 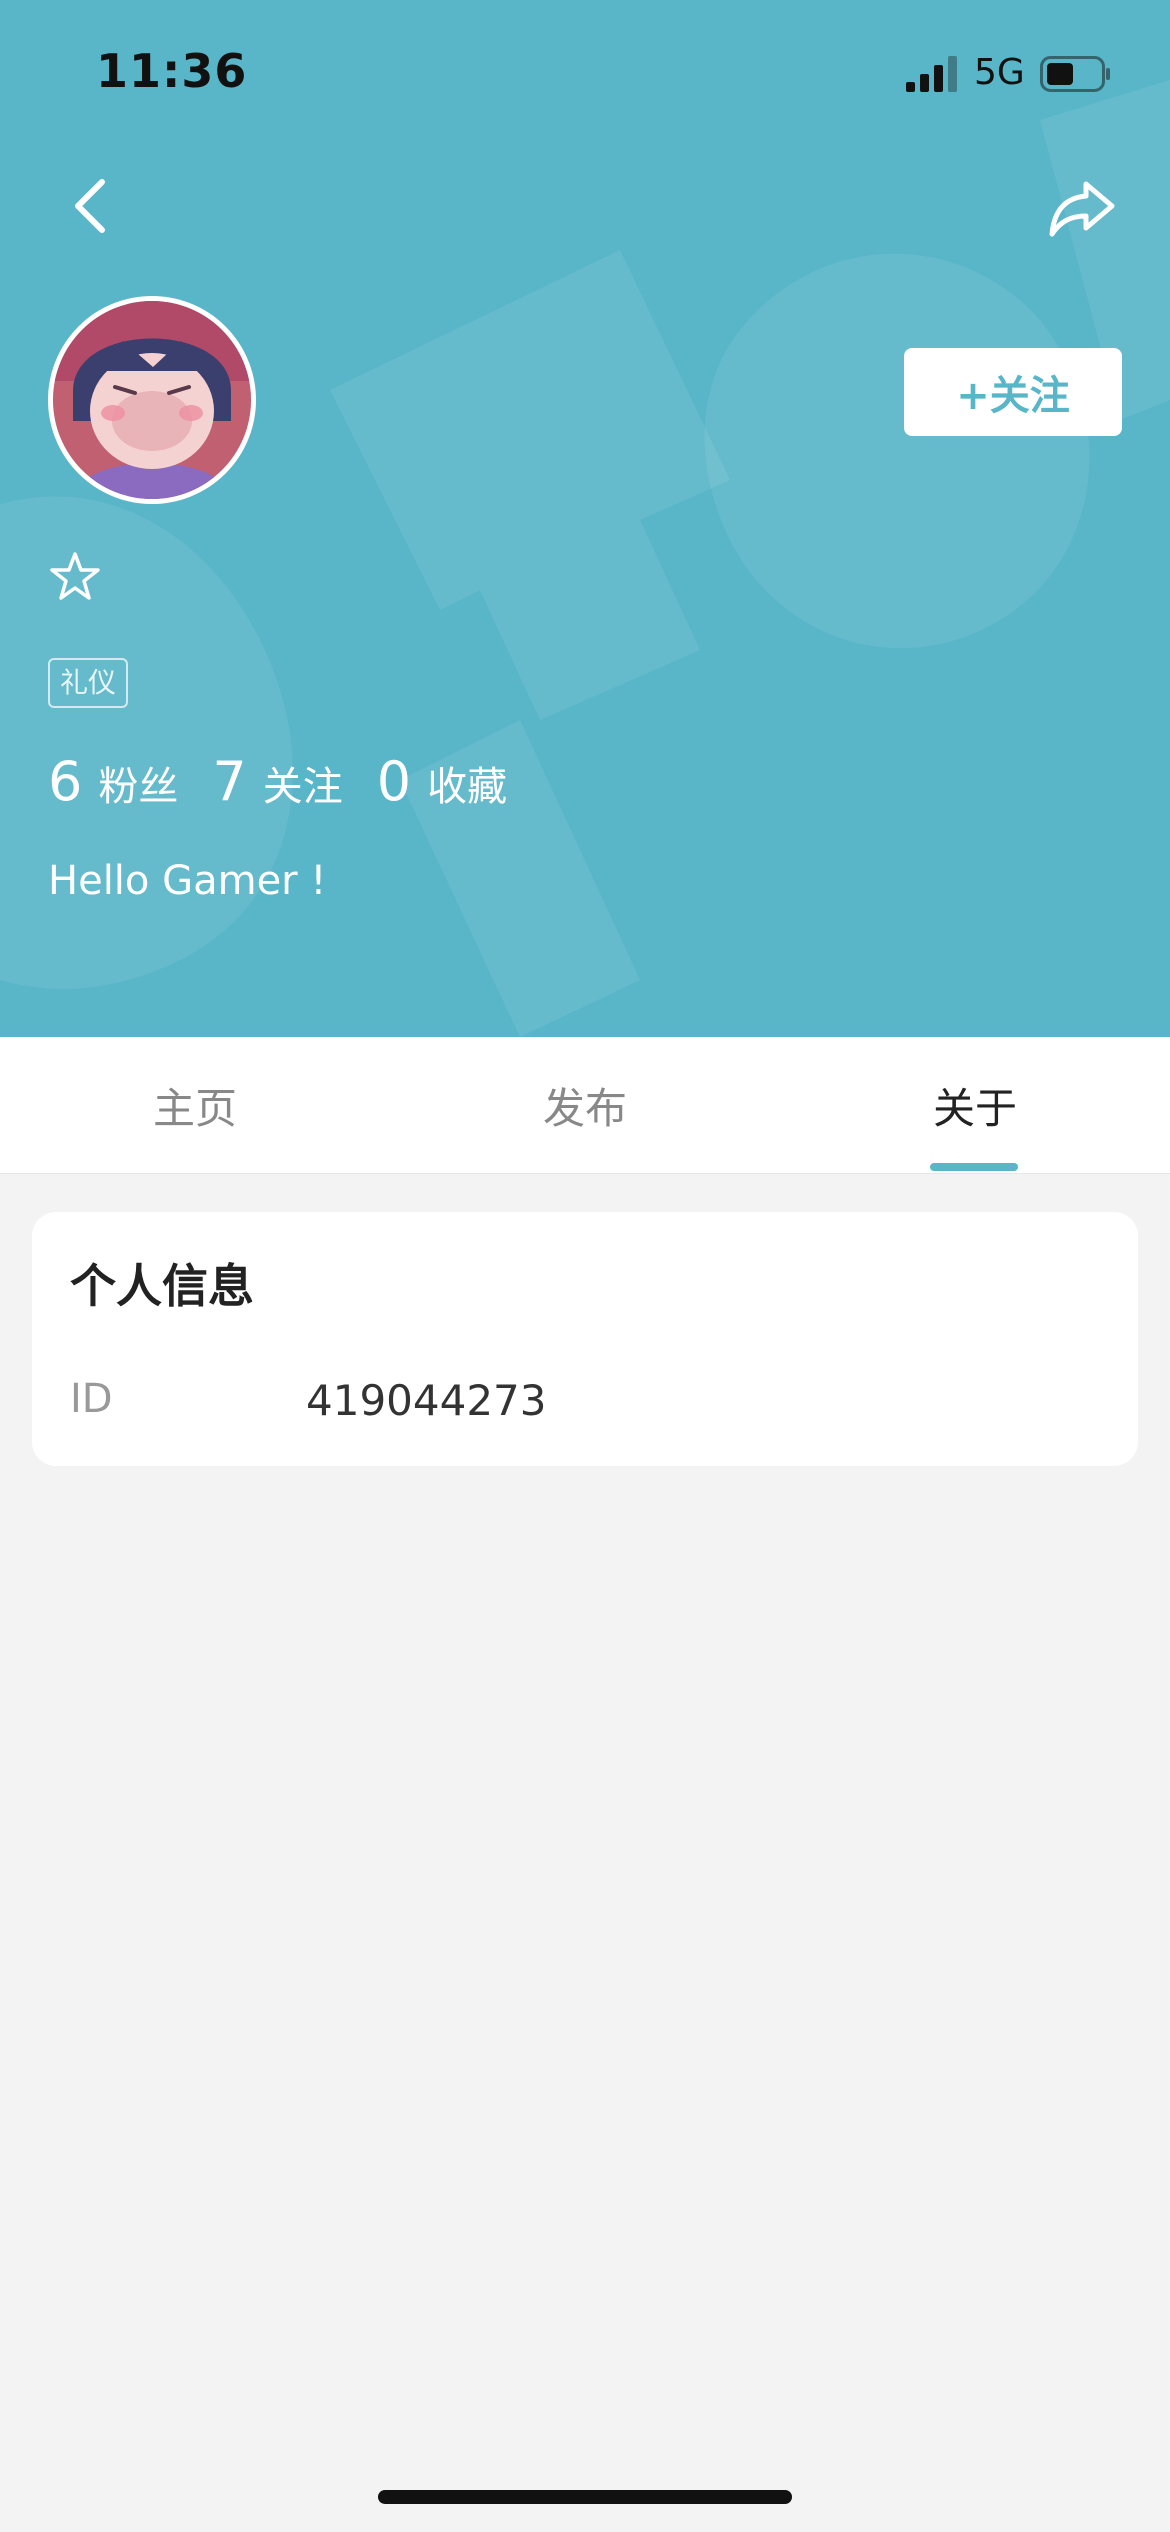 What do you see at coordinates (585, 1339) in the screenshot?
I see `personal-info-card: 个人信息 ID 419044273` at bounding box center [585, 1339].